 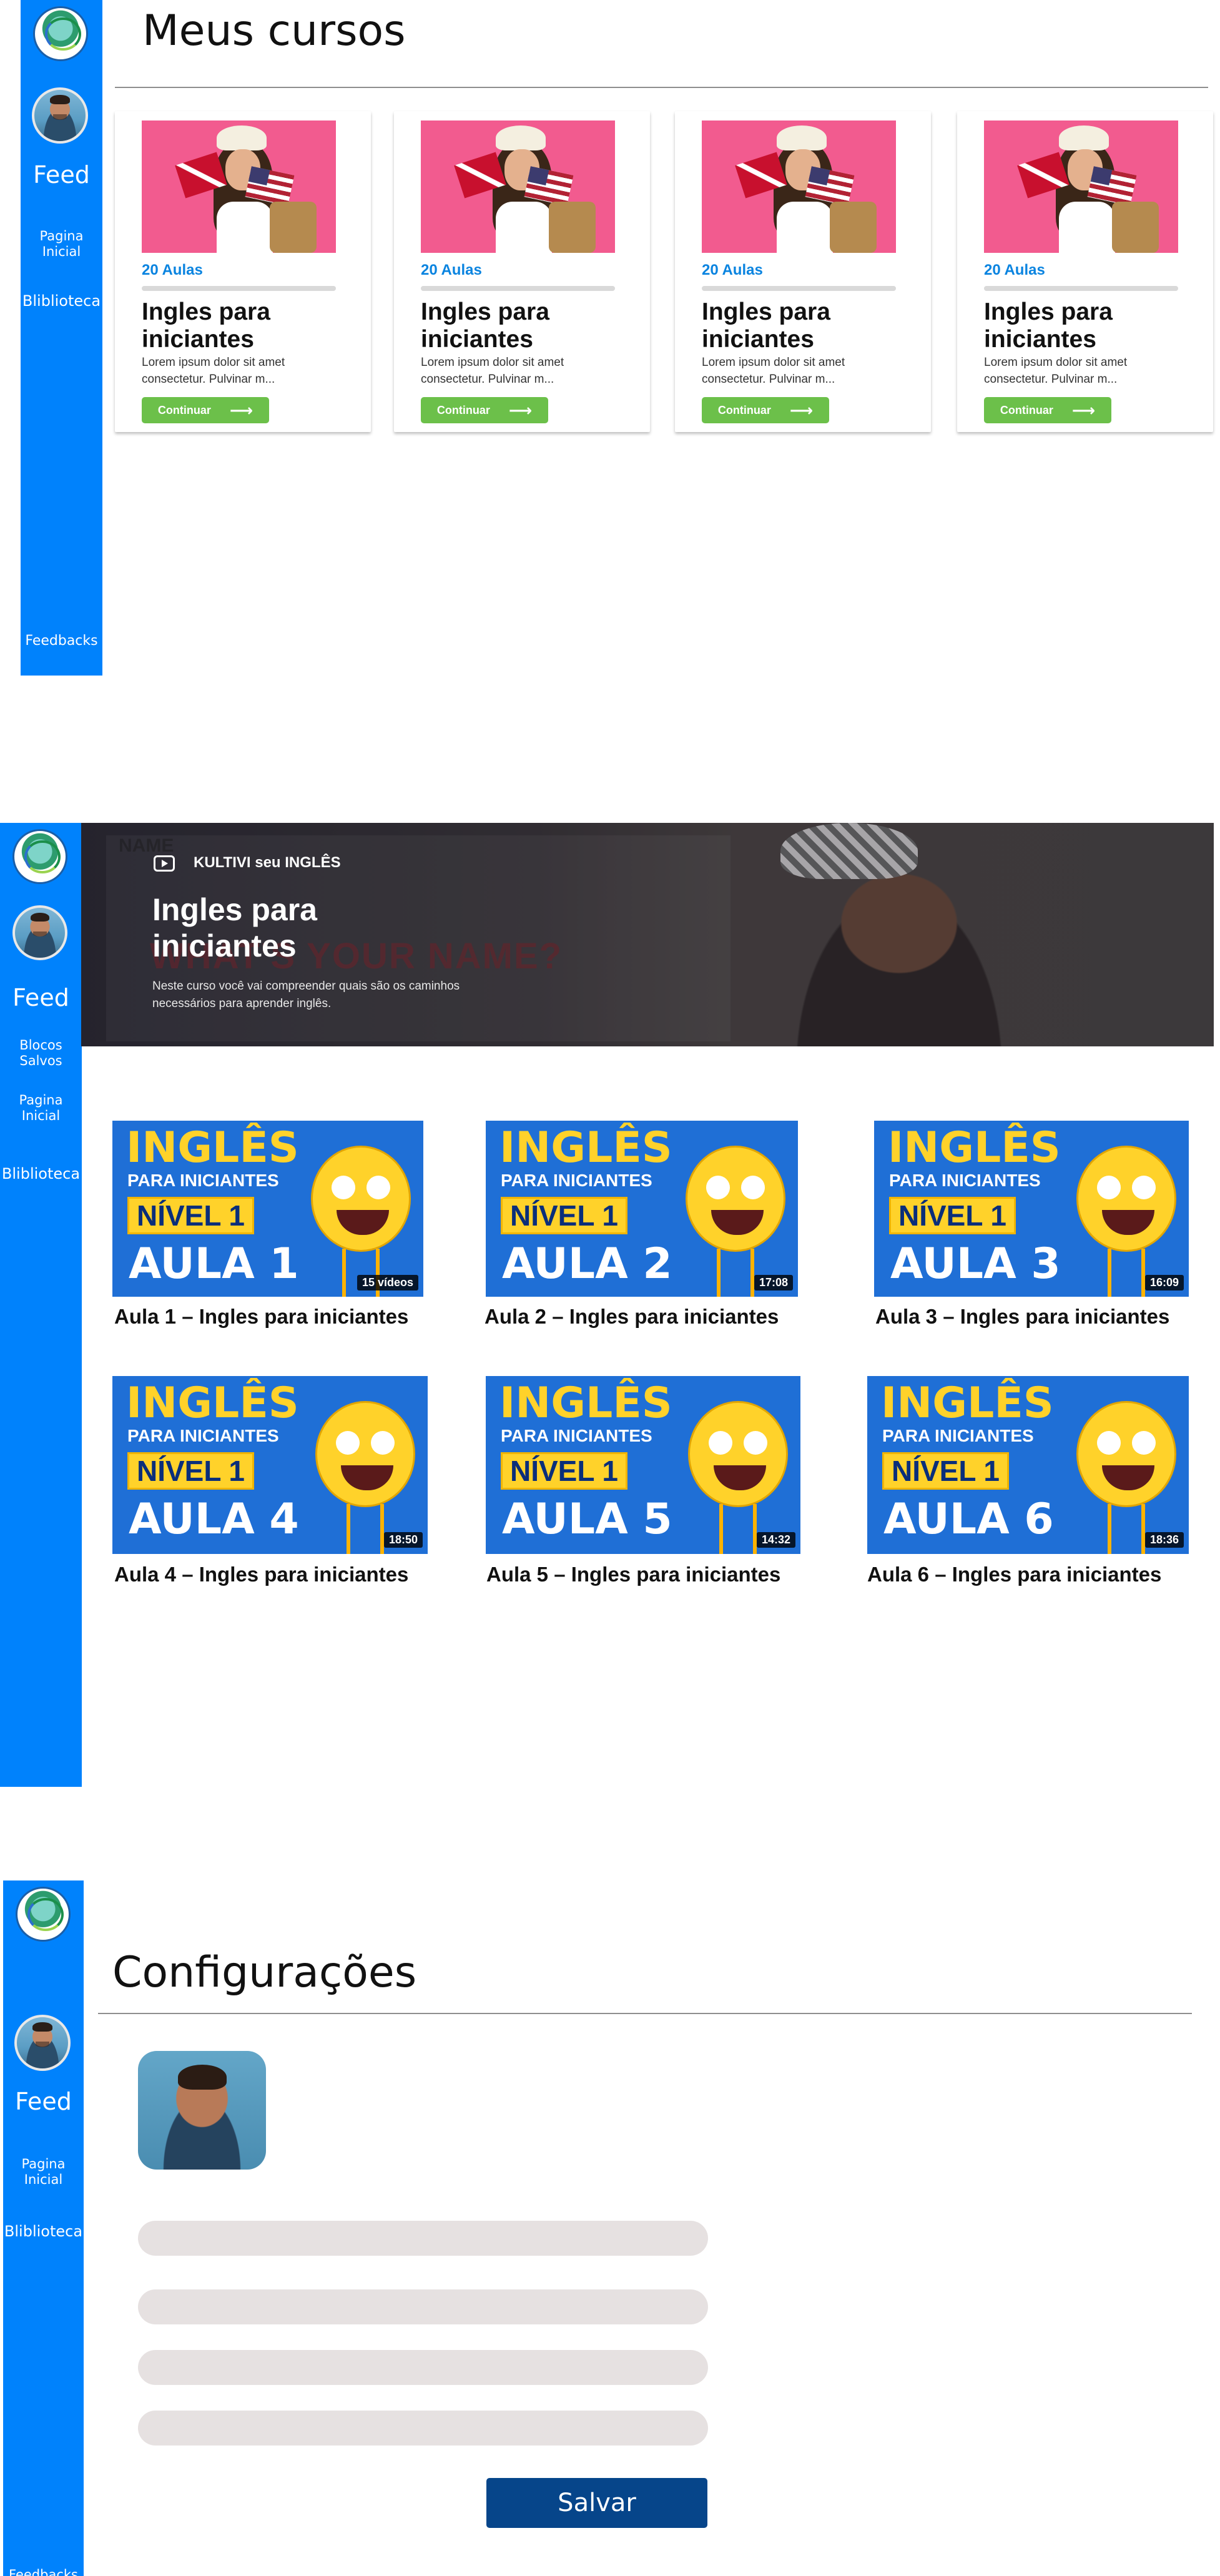 I want to click on video-title: Aula 1 – Ingles para iniciantes, so click(x=261, y=1317).